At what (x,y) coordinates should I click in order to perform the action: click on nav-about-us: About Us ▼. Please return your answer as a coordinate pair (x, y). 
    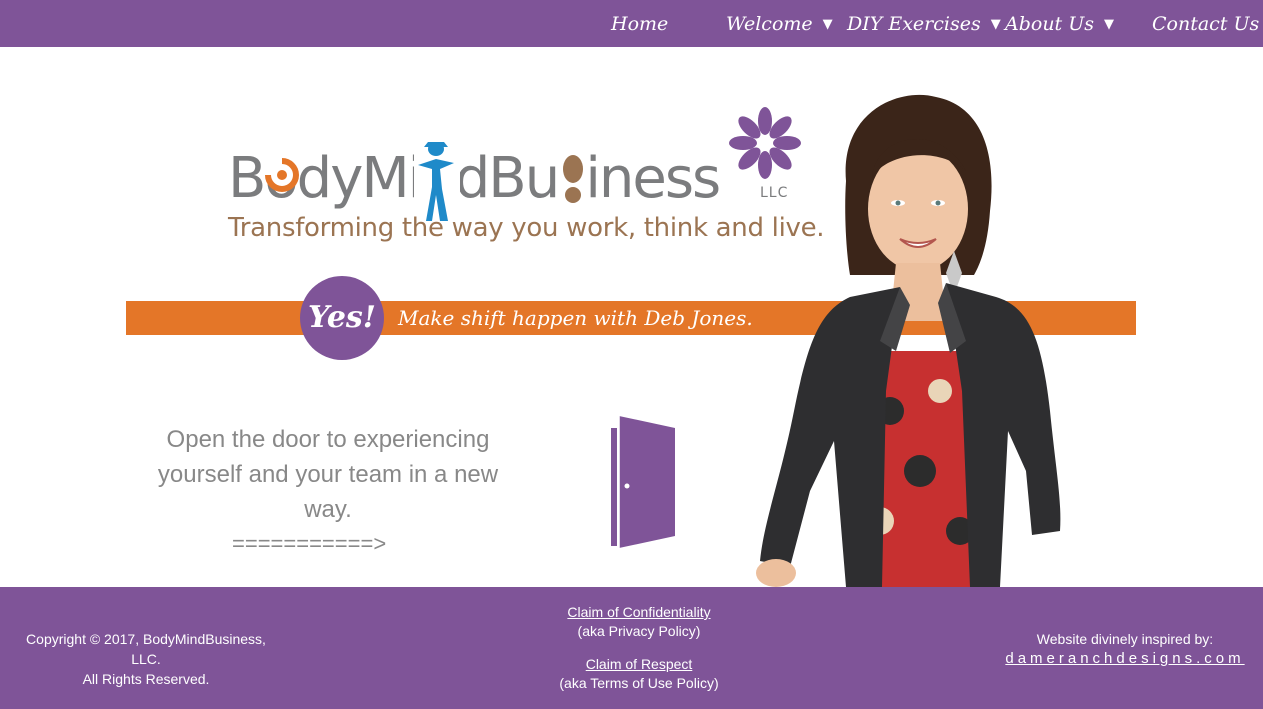
    Looking at the image, I should click on (1059, 24).